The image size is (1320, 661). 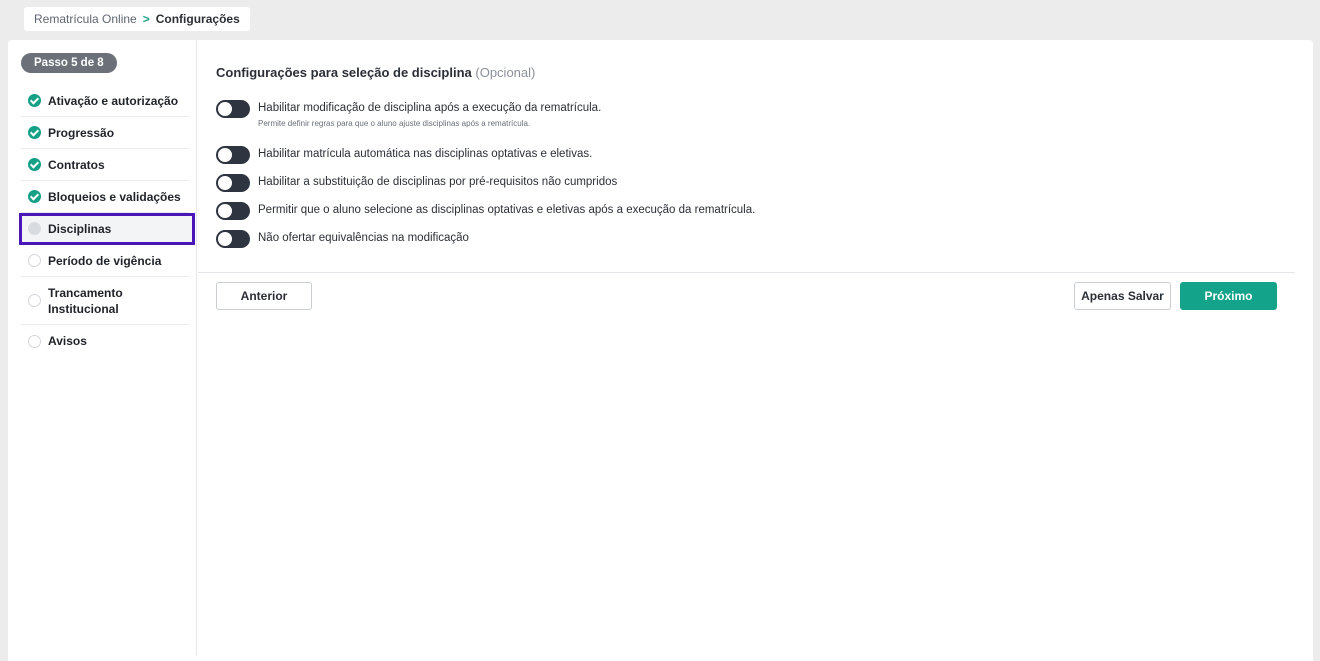 I want to click on step-item-avisos: Avisos, so click(x=105, y=341).